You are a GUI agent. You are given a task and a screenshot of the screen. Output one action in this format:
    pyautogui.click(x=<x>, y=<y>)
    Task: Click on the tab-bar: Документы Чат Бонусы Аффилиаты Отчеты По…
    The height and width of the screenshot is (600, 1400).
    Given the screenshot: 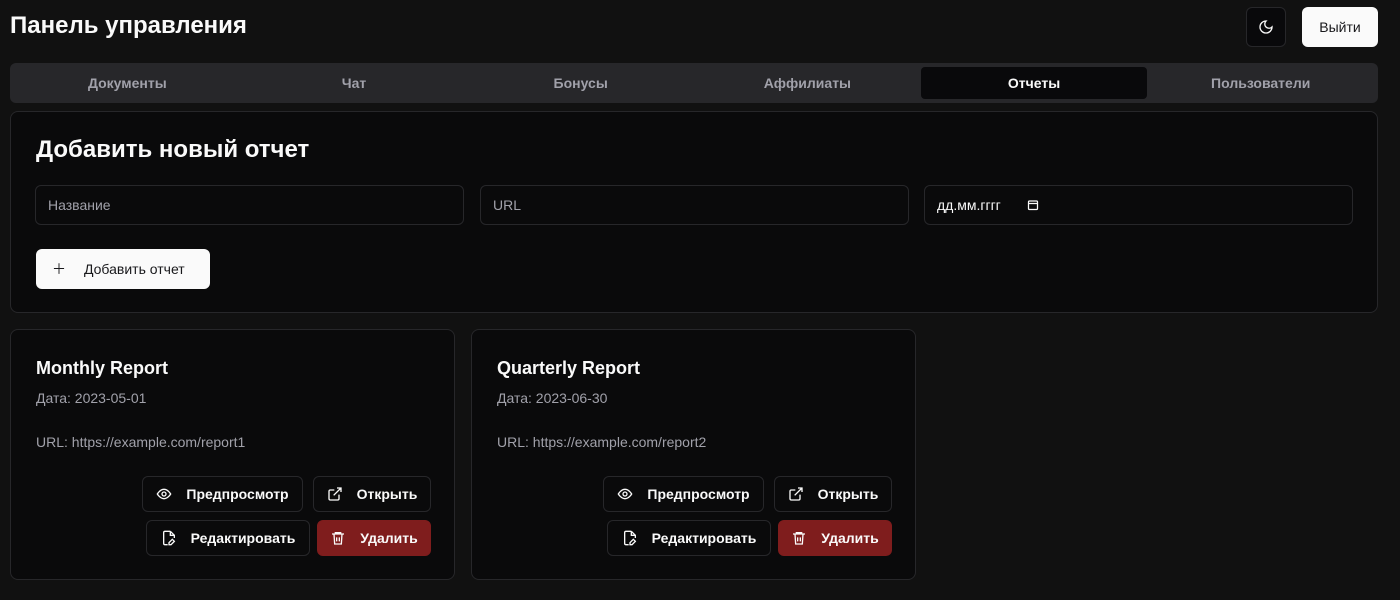 What is the action you would take?
    pyautogui.click(x=694, y=83)
    